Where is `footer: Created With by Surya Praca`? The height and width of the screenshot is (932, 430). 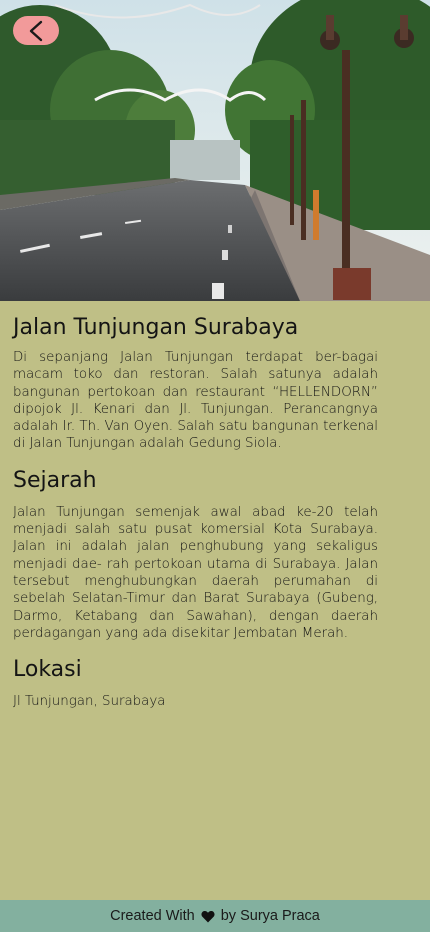
footer: Created With by Surya Praca is located at coordinates (215, 916).